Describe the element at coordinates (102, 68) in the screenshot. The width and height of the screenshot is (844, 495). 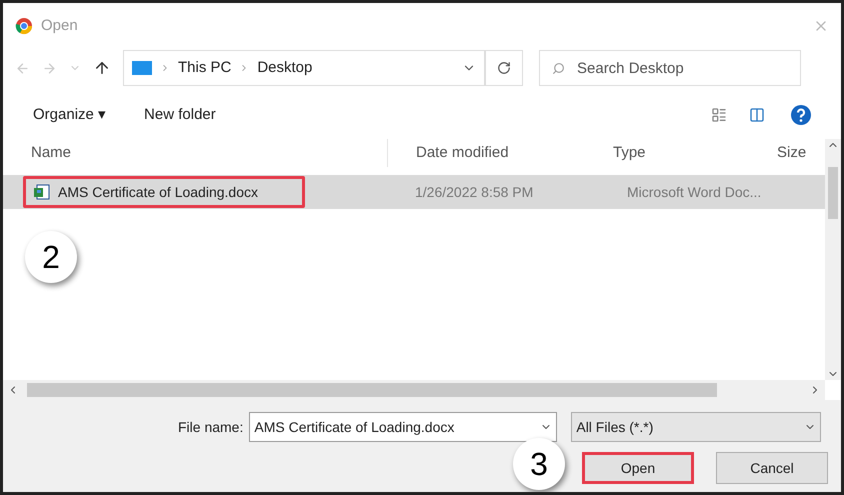
I see `up-icon` at that location.